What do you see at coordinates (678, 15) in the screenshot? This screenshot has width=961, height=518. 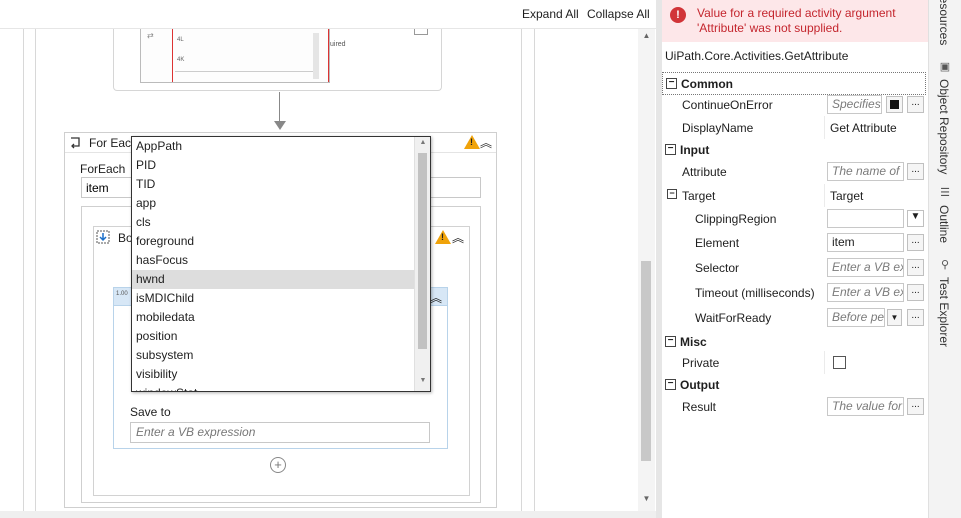 I see `error-icon: !` at bounding box center [678, 15].